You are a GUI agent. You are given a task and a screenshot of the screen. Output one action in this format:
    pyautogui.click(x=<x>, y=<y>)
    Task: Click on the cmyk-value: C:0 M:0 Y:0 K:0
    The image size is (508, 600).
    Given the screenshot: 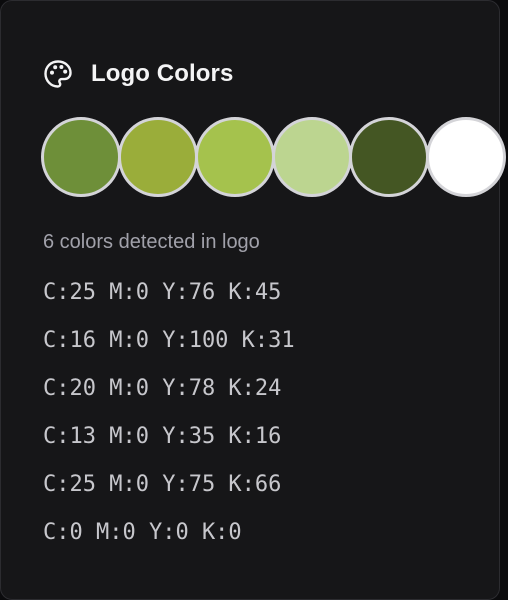 What is the action you would take?
    pyautogui.click(x=142, y=532)
    